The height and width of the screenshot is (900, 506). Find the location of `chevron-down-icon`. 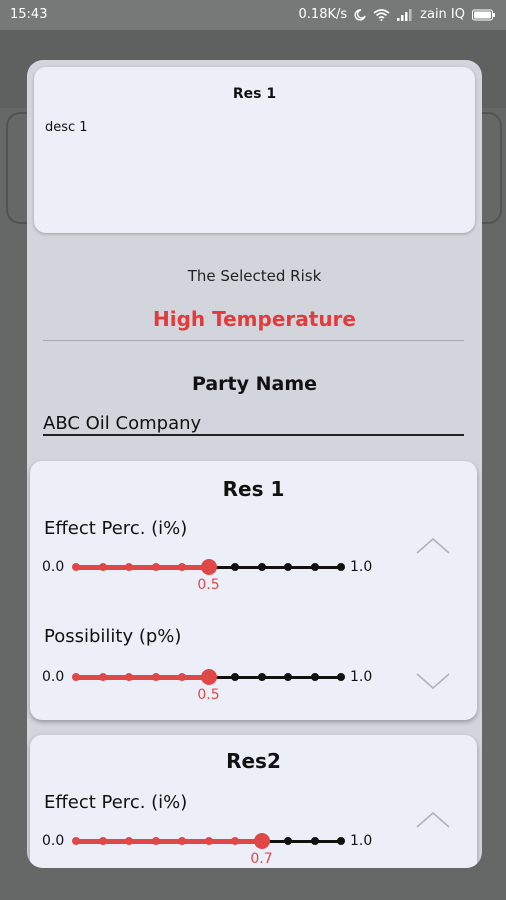

chevron-down-icon is located at coordinates (433, 681).